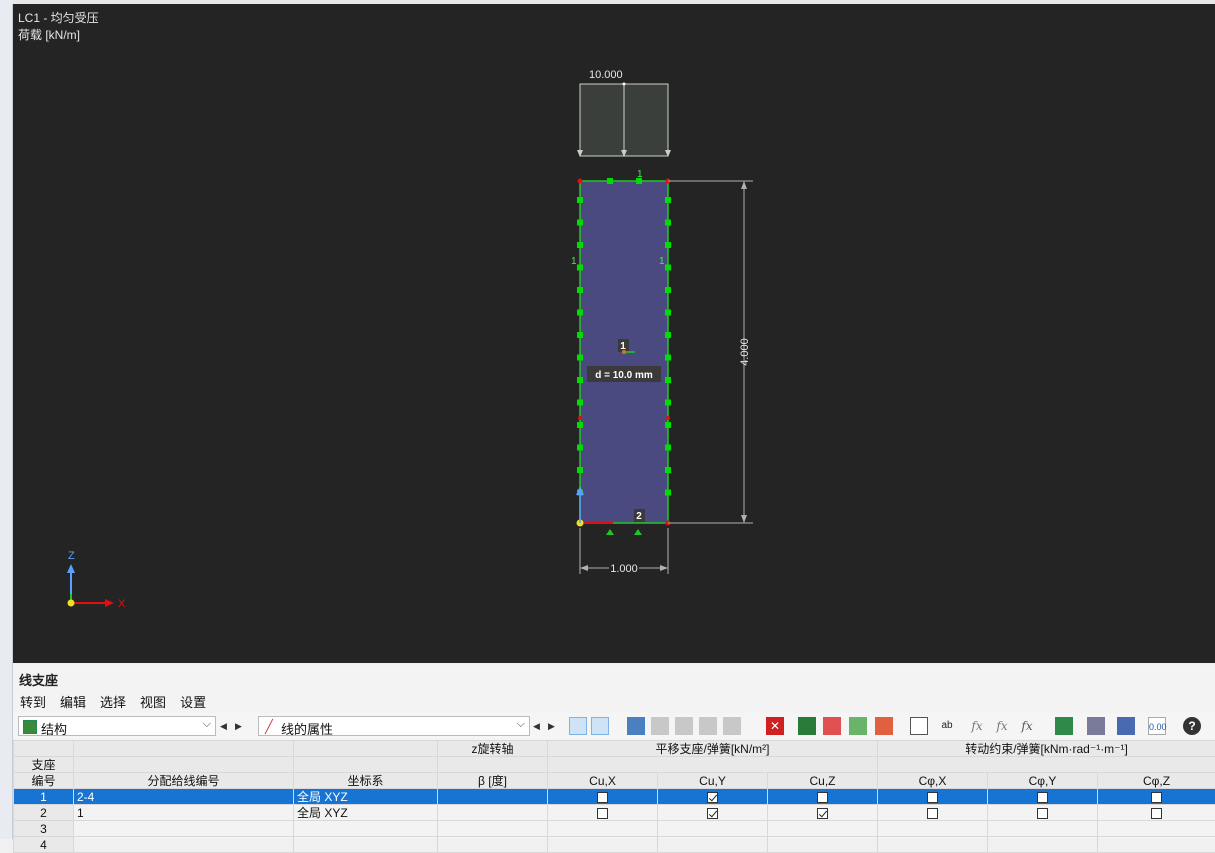  I want to click on remove-icon, so click(832, 726).